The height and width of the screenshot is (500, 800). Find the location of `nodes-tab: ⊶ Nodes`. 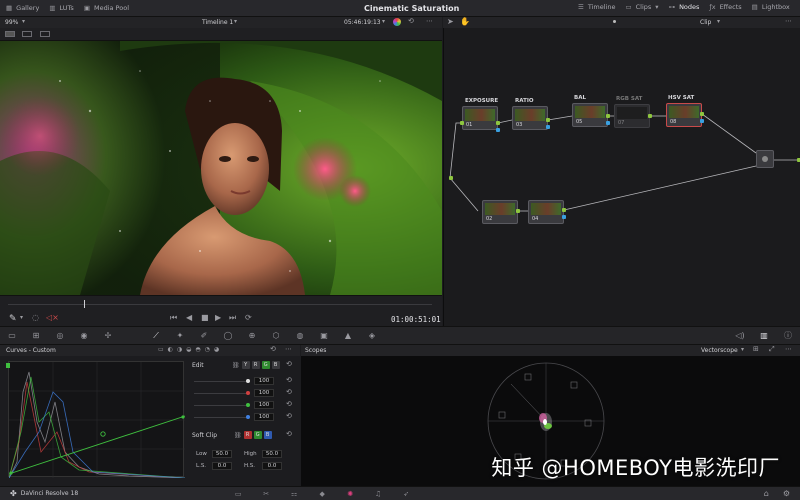

nodes-tab: ⊶ Nodes is located at coordinates (684, 7).